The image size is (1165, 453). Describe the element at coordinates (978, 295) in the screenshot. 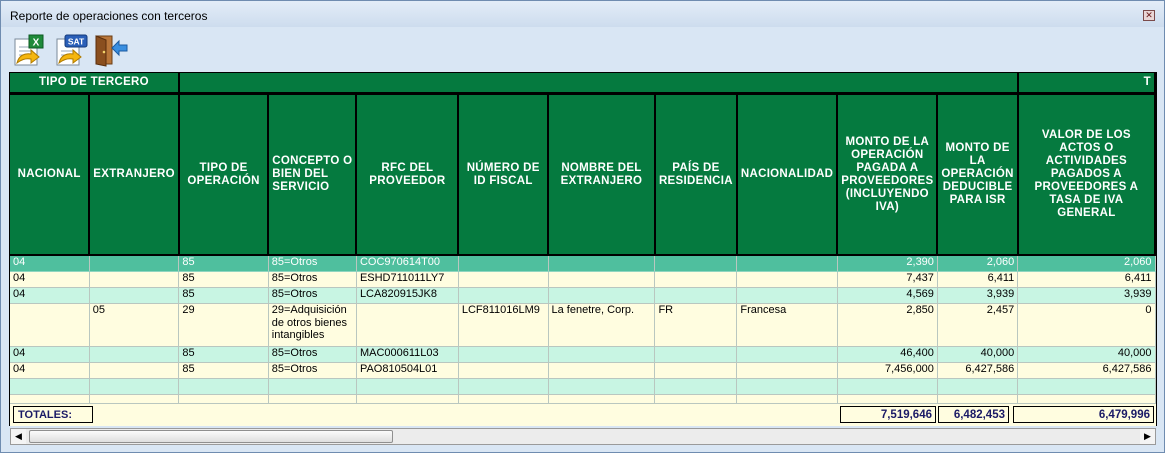

I see `cell-monto-deducible: 3,939` at that location.